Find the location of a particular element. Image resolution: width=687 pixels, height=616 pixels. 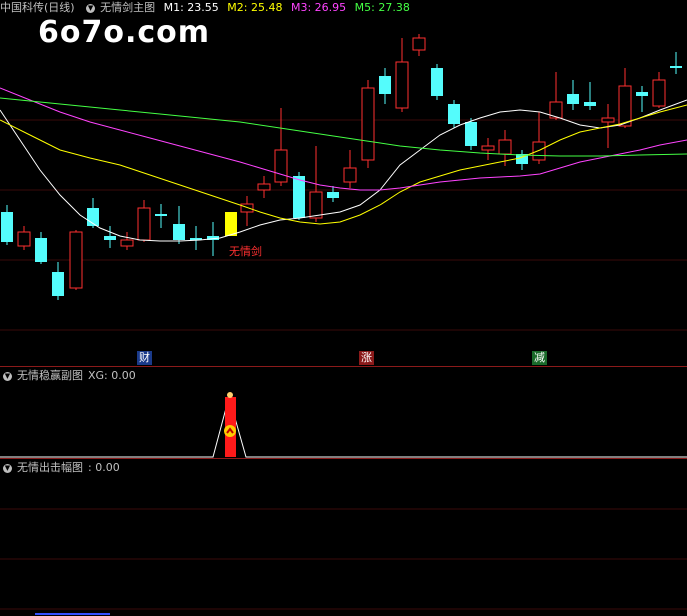

signal-label: 无情剑 is located at coordinates (245, 251).